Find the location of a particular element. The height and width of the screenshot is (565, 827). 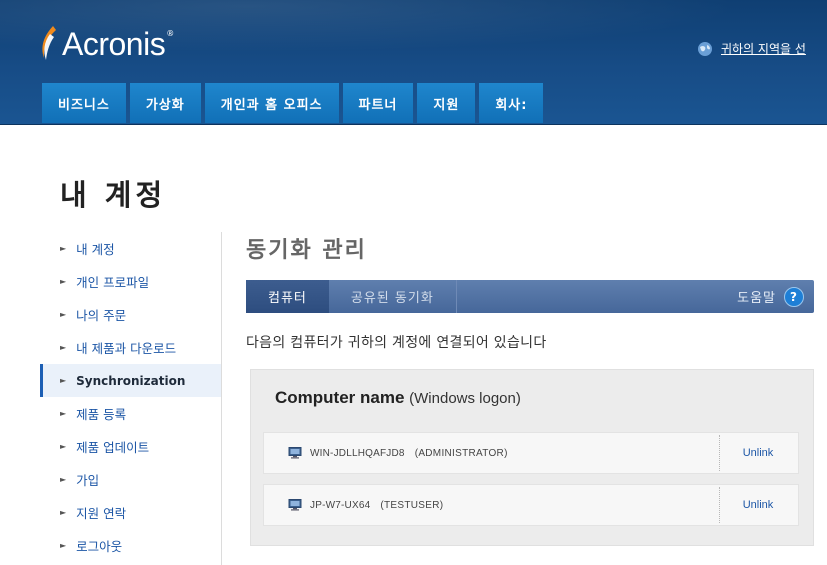

sidebar-item-products-downloads: ► 내 제품과 다운로드 is located at coordinates (131, 347).